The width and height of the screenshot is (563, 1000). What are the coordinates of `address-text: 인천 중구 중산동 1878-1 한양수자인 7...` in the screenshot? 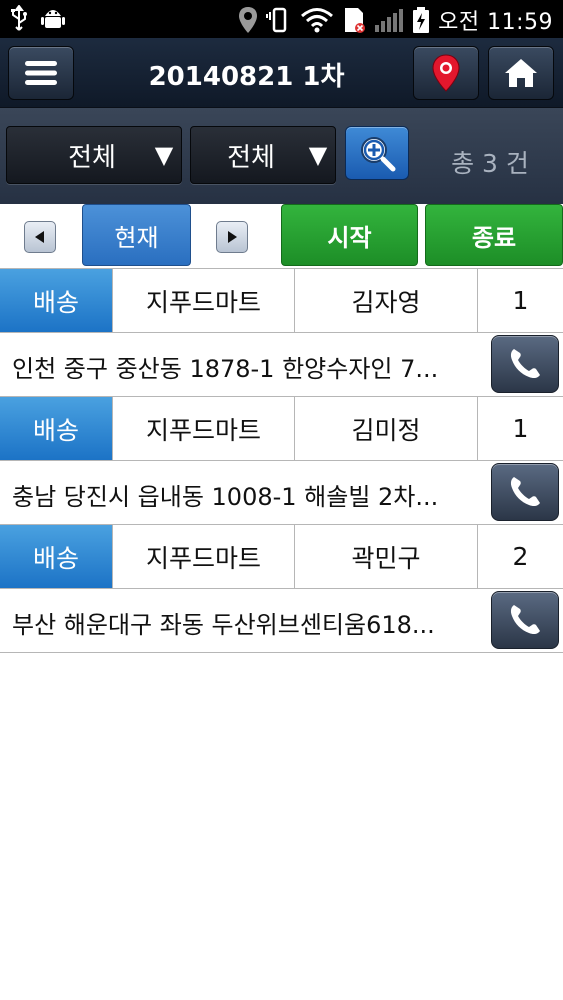 It's located at (225, 369).